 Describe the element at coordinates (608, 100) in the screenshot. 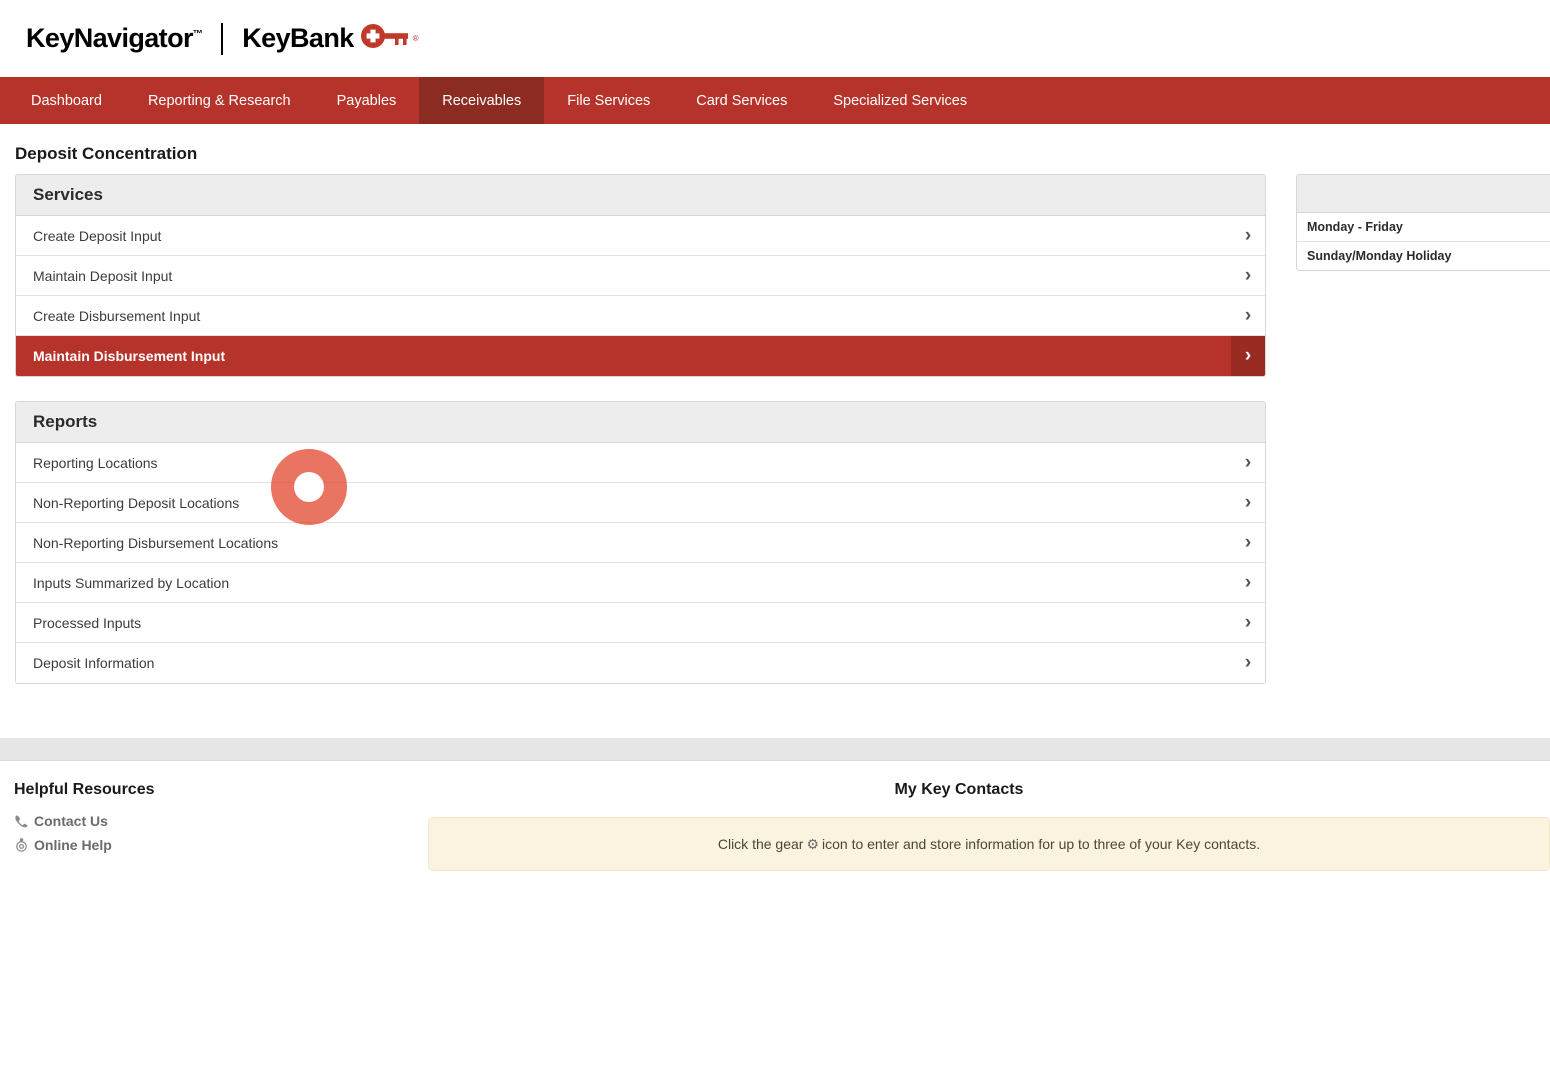

I see `nav-item-file-services: File Services` at that location.